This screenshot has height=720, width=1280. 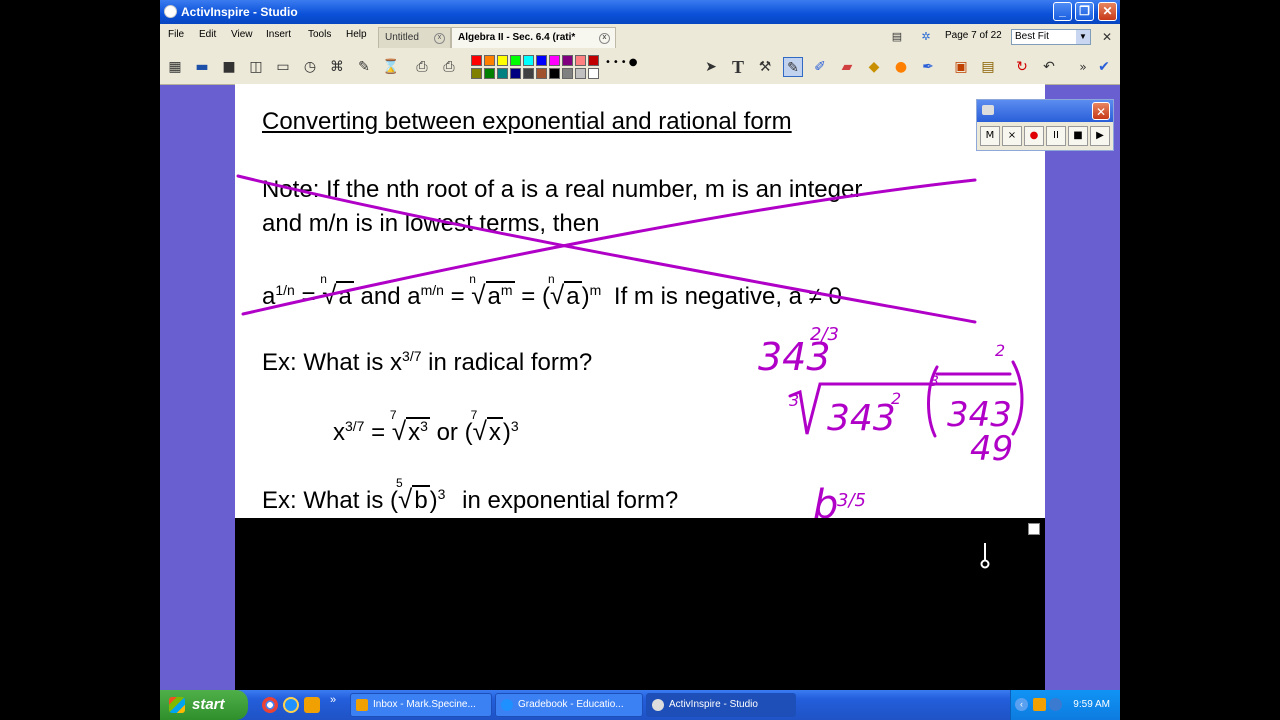 I want to click on task-activinspire: ActivInspire - Studio, so click(x=721, y=705).